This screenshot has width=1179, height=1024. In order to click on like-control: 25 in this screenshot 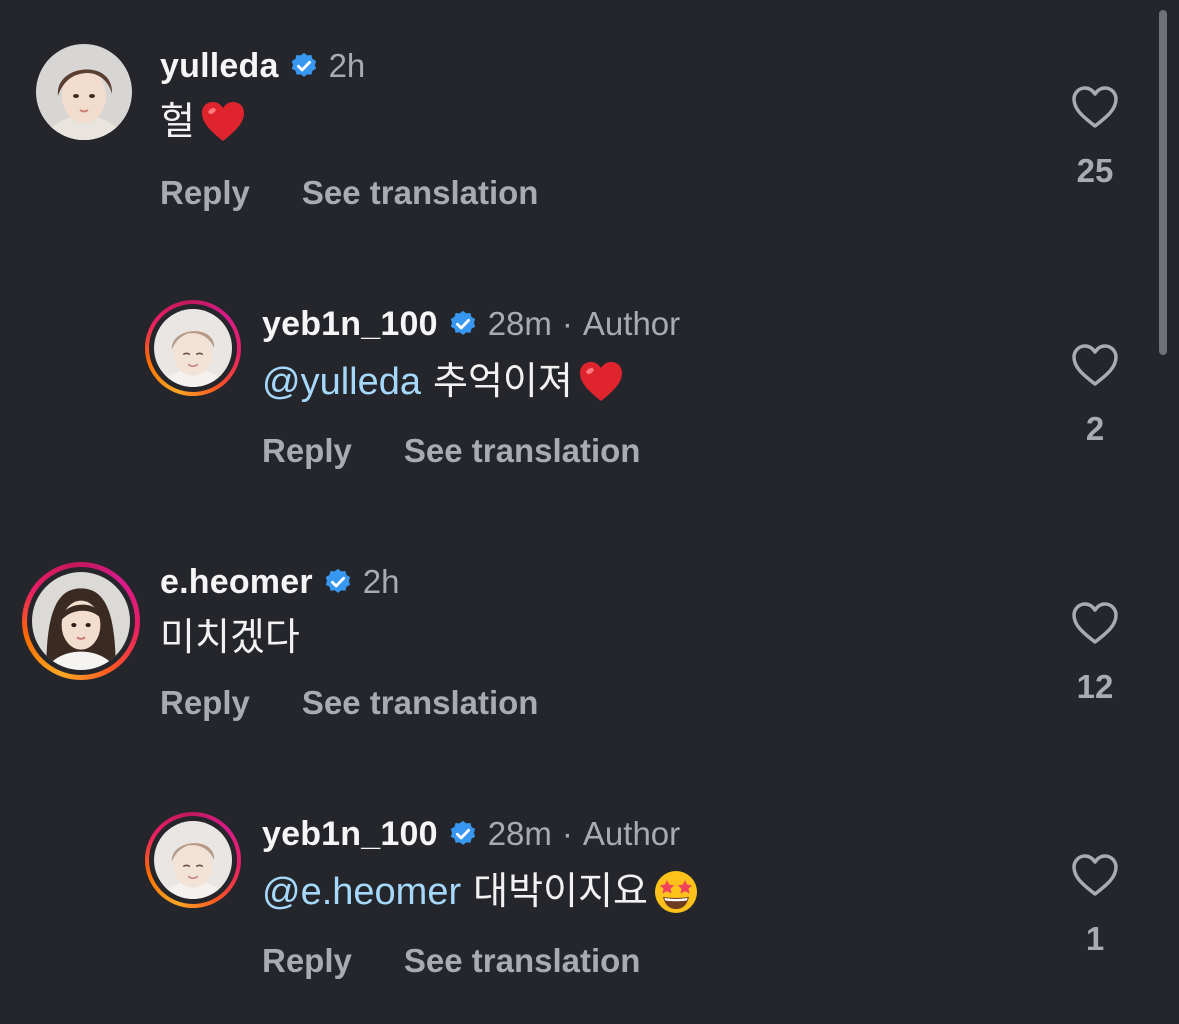, I will do `click(1095, 137)`.